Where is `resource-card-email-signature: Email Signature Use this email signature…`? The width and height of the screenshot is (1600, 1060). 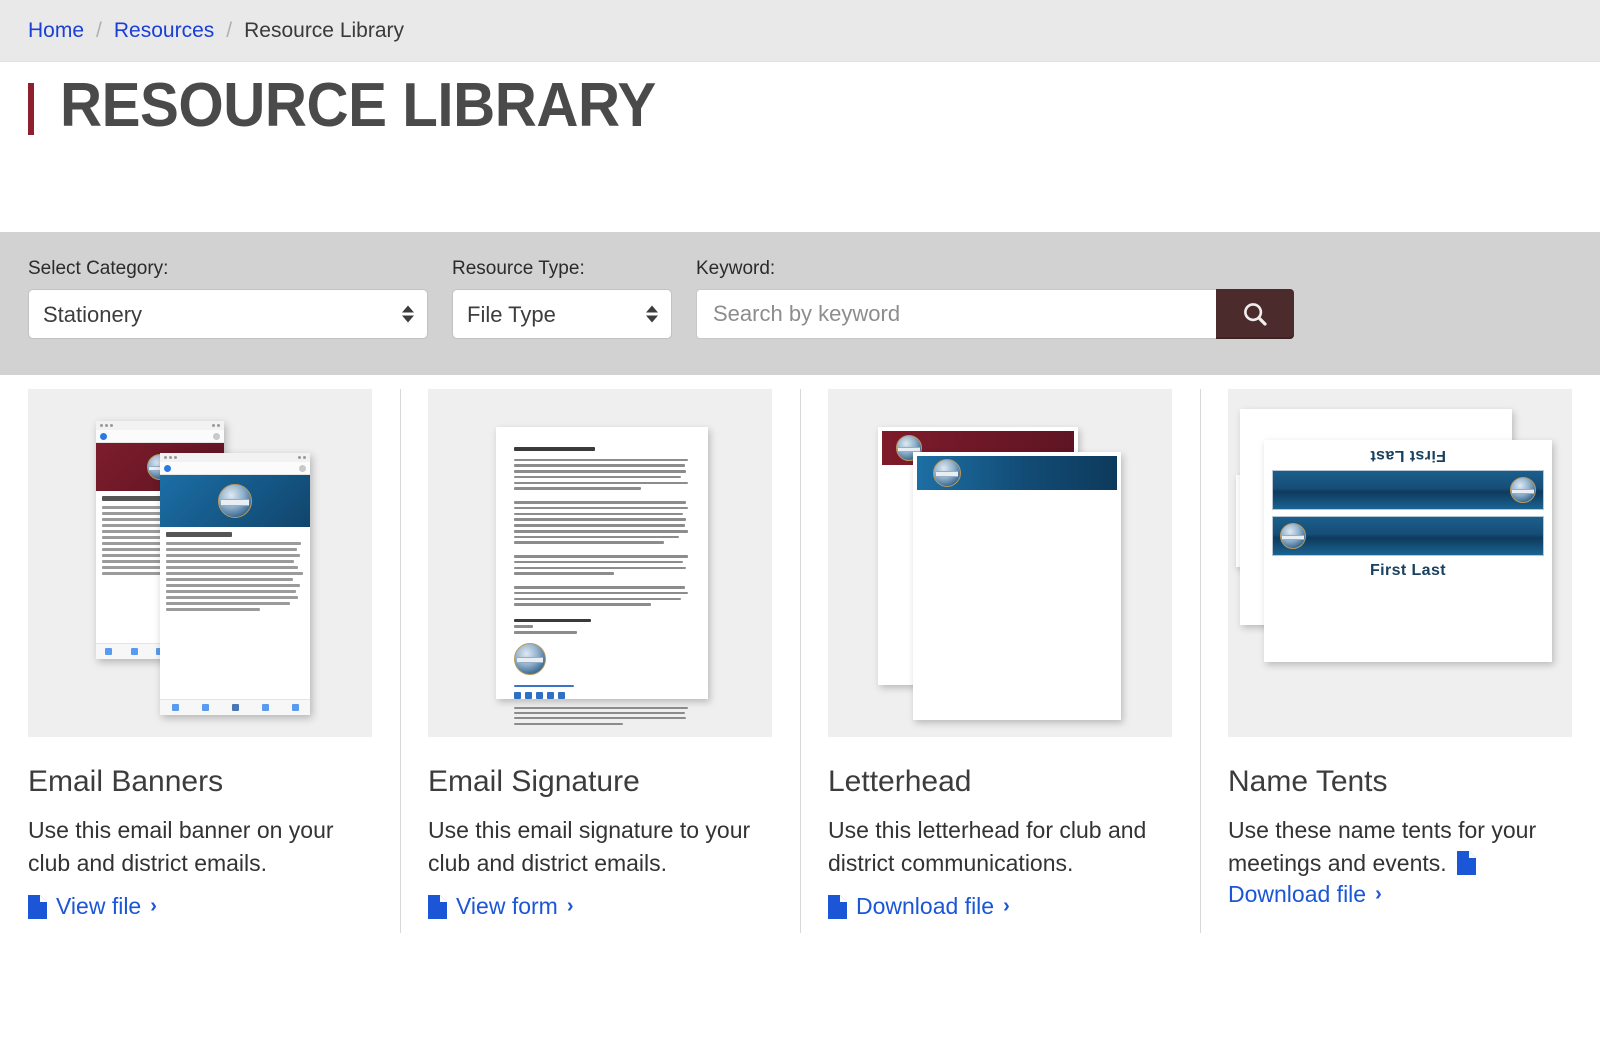 resource-card-email-signature: Email Signature Use this email signature… is located at coordinates (600, 655).